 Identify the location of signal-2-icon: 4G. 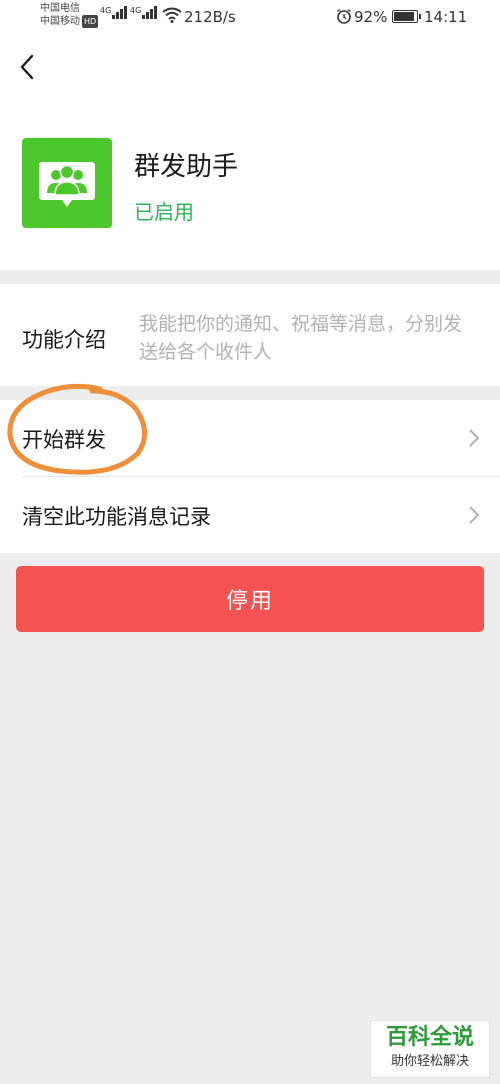
(144, 12).